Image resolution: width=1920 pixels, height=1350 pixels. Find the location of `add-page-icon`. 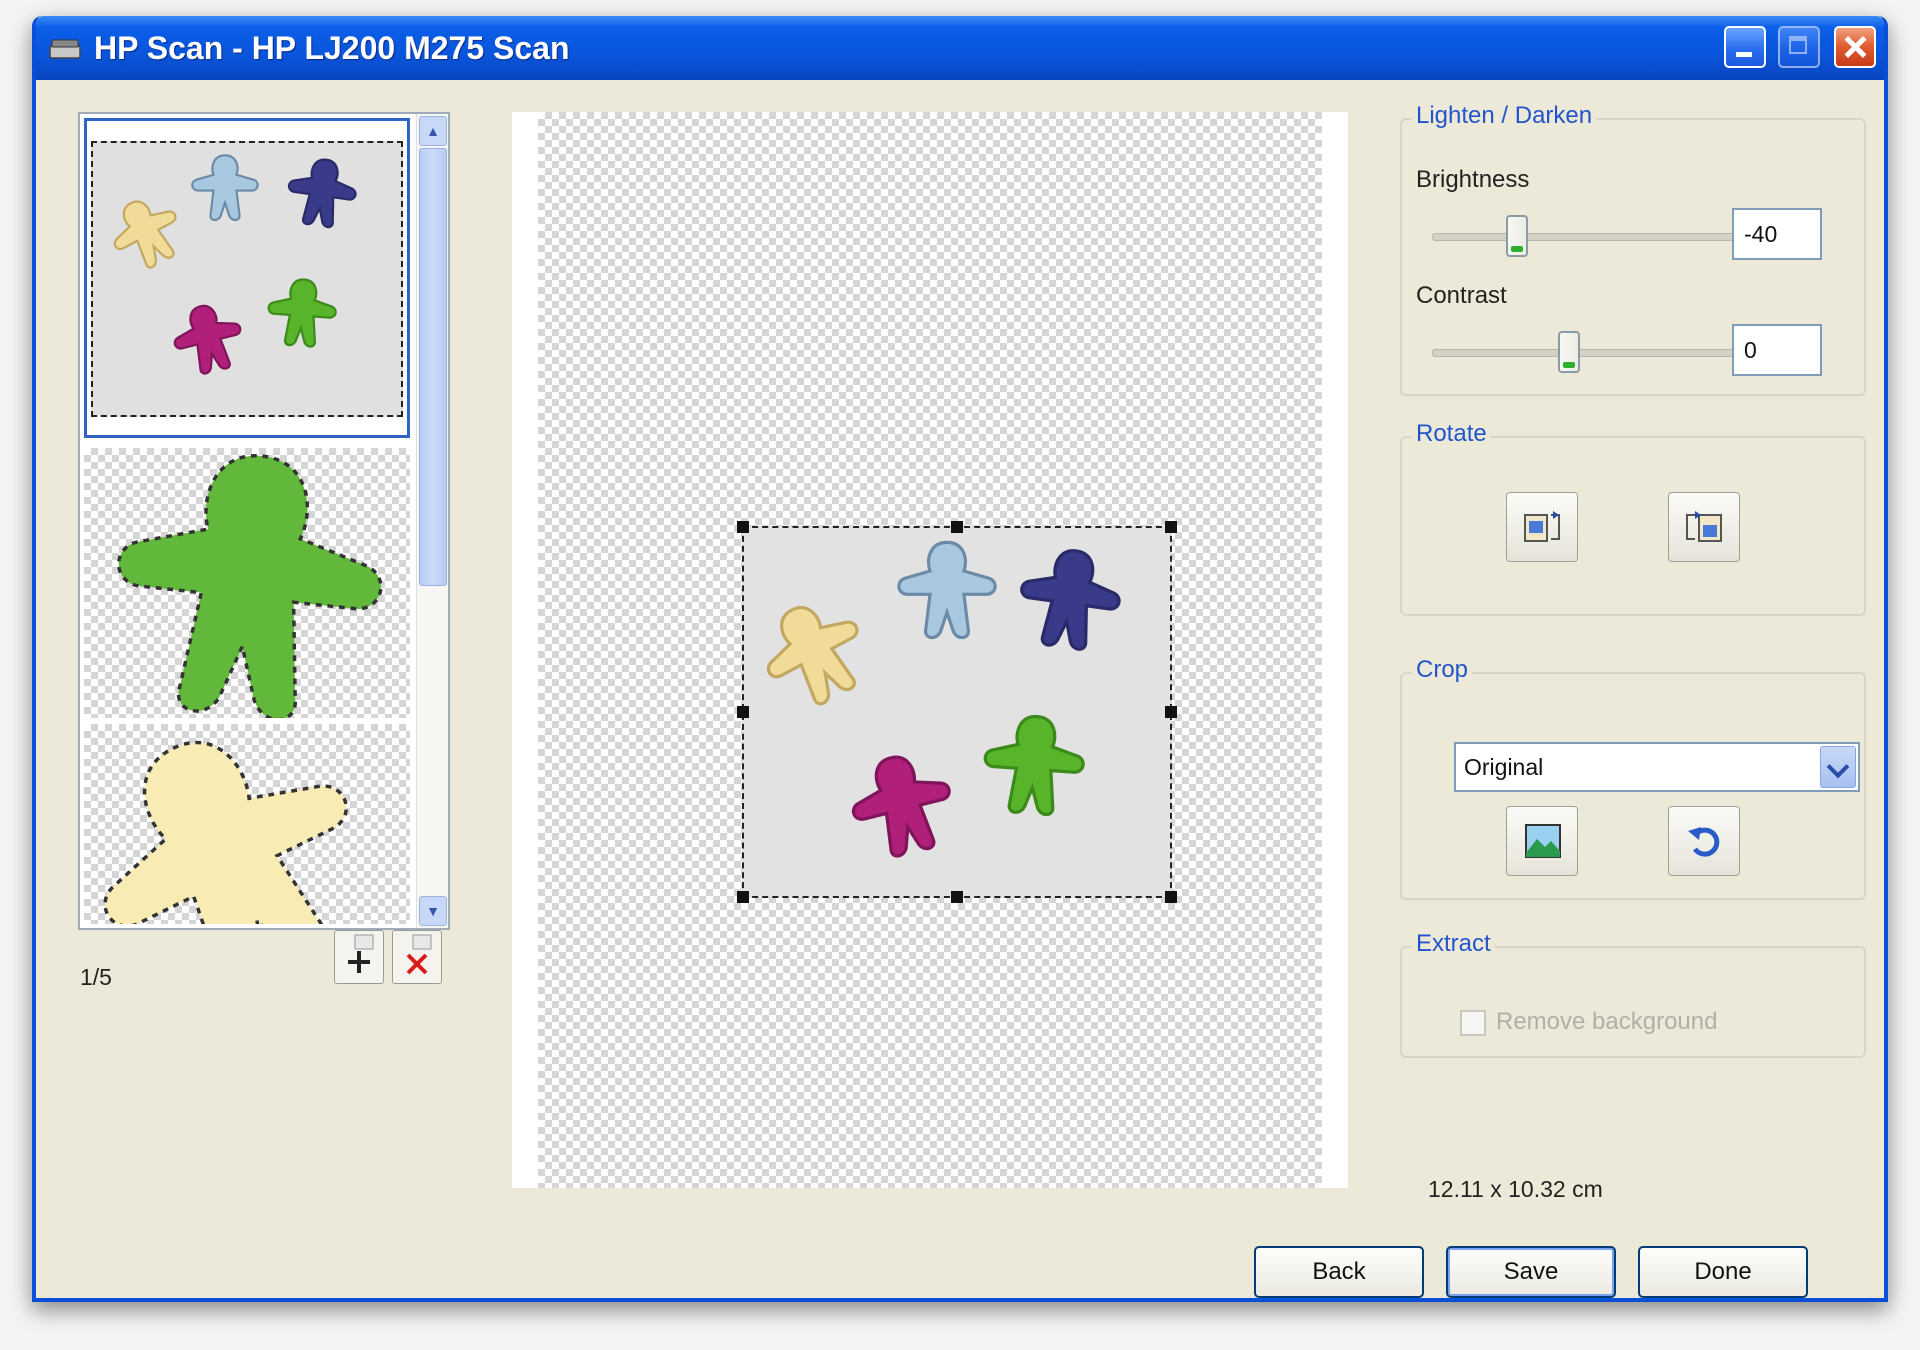

add-page-icon is located at coordinates (361, 953).